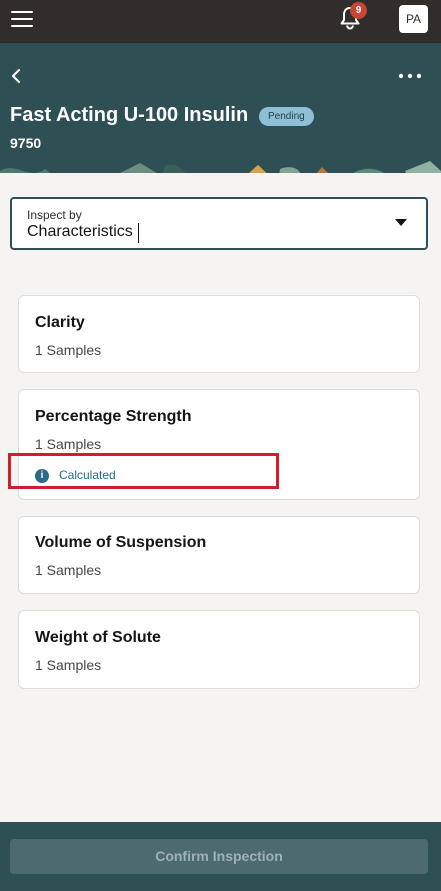 The width and height of the screenshot is (441, 891). I want to click on footer-bar: Confirm Inspection, so click(220, 856).